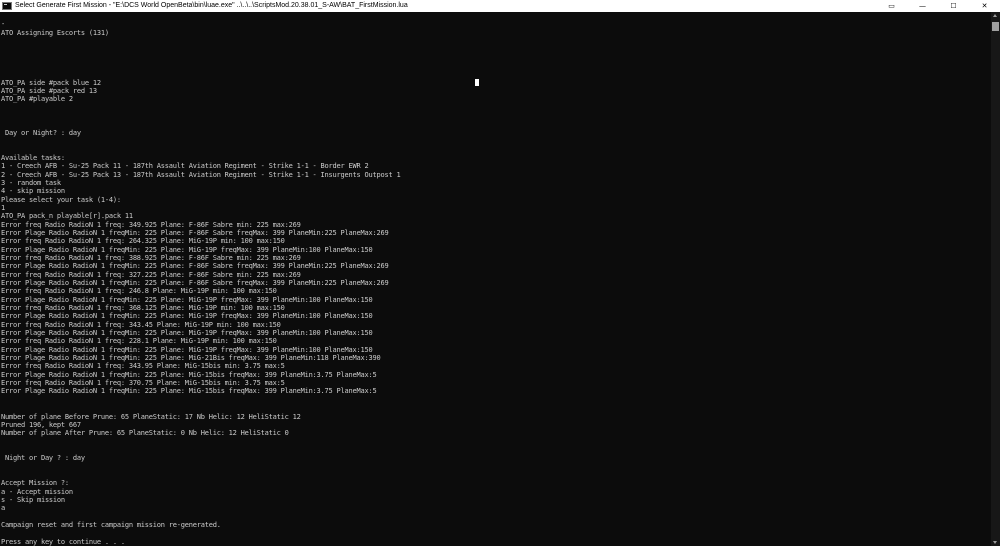  What do you see at coordinates (37, 491) in the screenshot?
I see `console-line: a - Accept mission` at bounding box center [37, 491].